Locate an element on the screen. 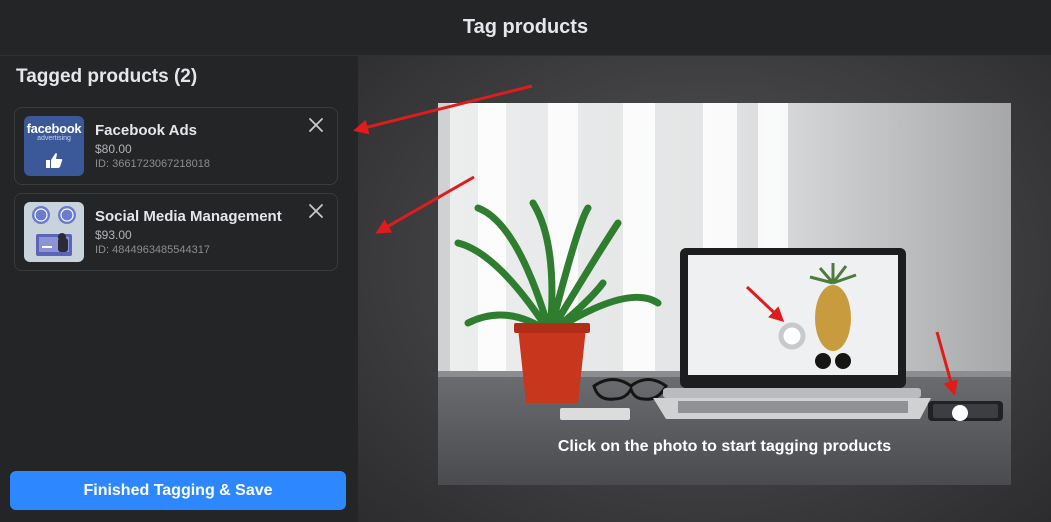 Image resolution: width=1051 pixels, height=522 pixels. tag-marker-ring is located at coordinates (792, 336).